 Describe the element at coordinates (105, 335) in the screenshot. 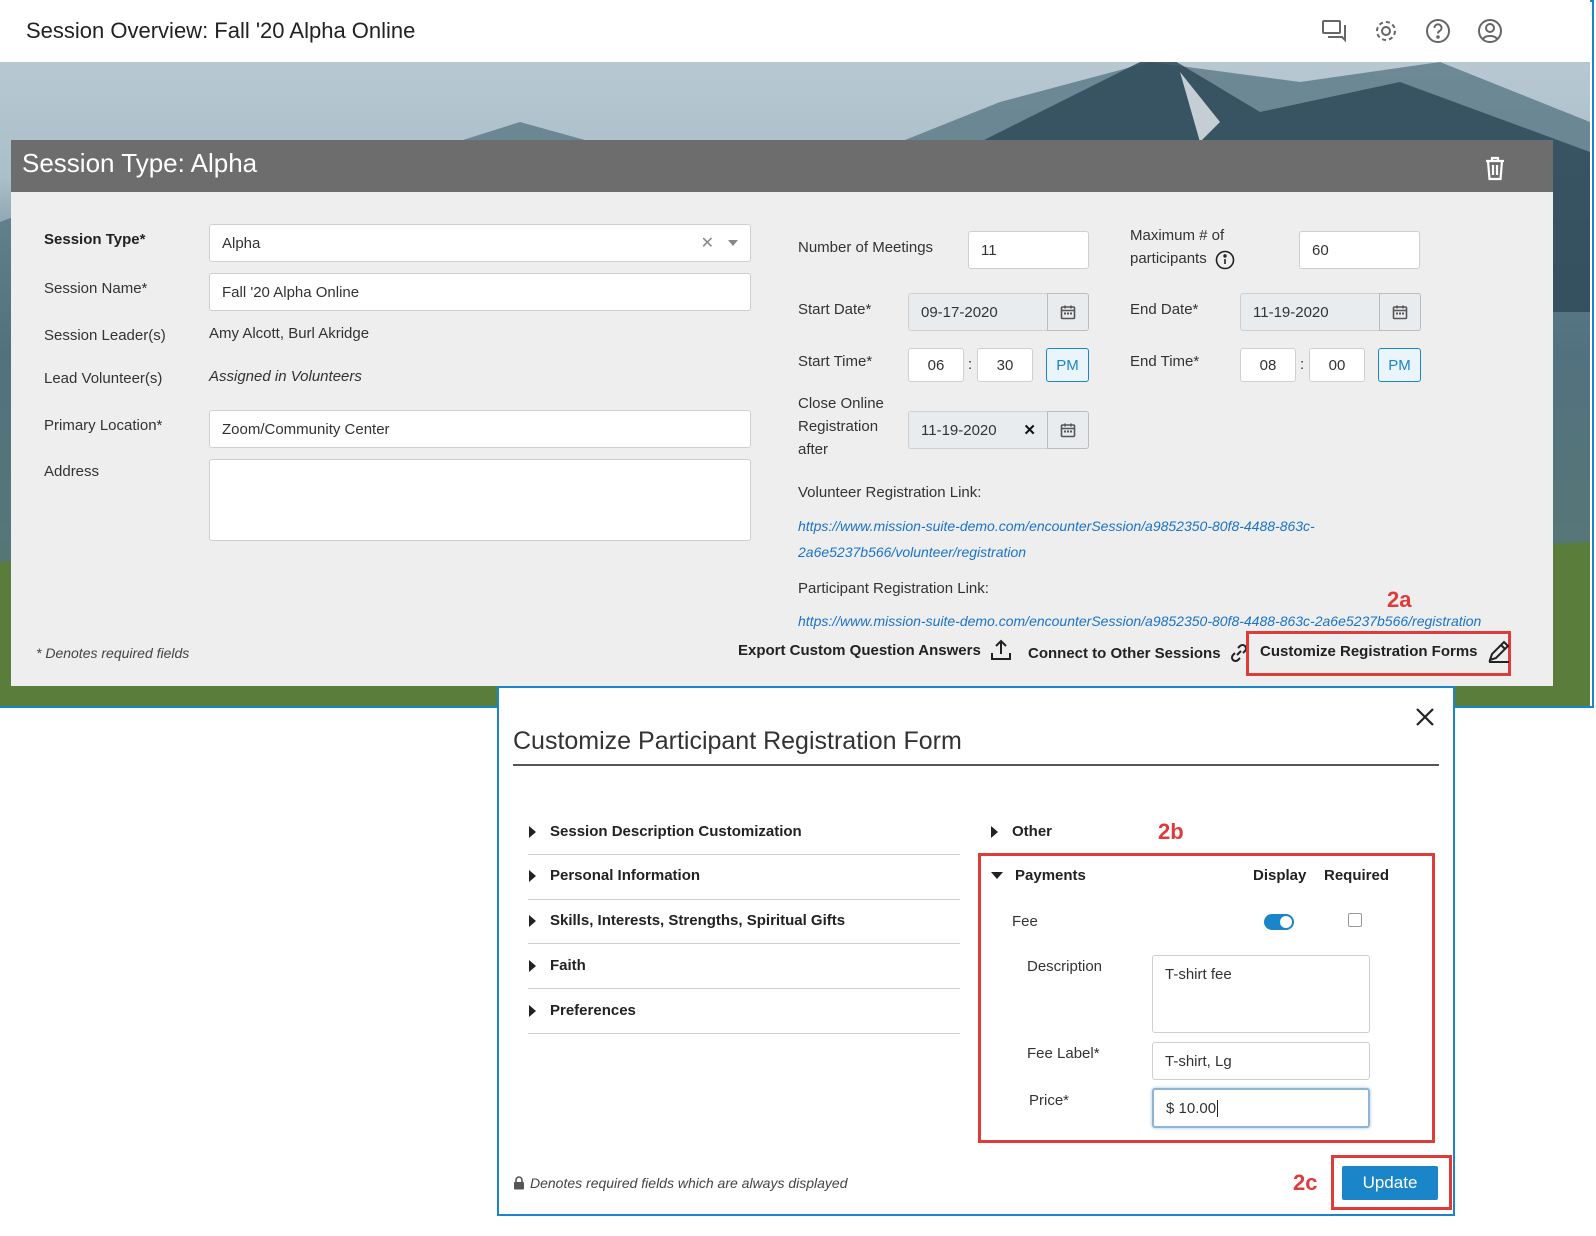

I see `session-leaders-label: Session Leader(s)` at that location.